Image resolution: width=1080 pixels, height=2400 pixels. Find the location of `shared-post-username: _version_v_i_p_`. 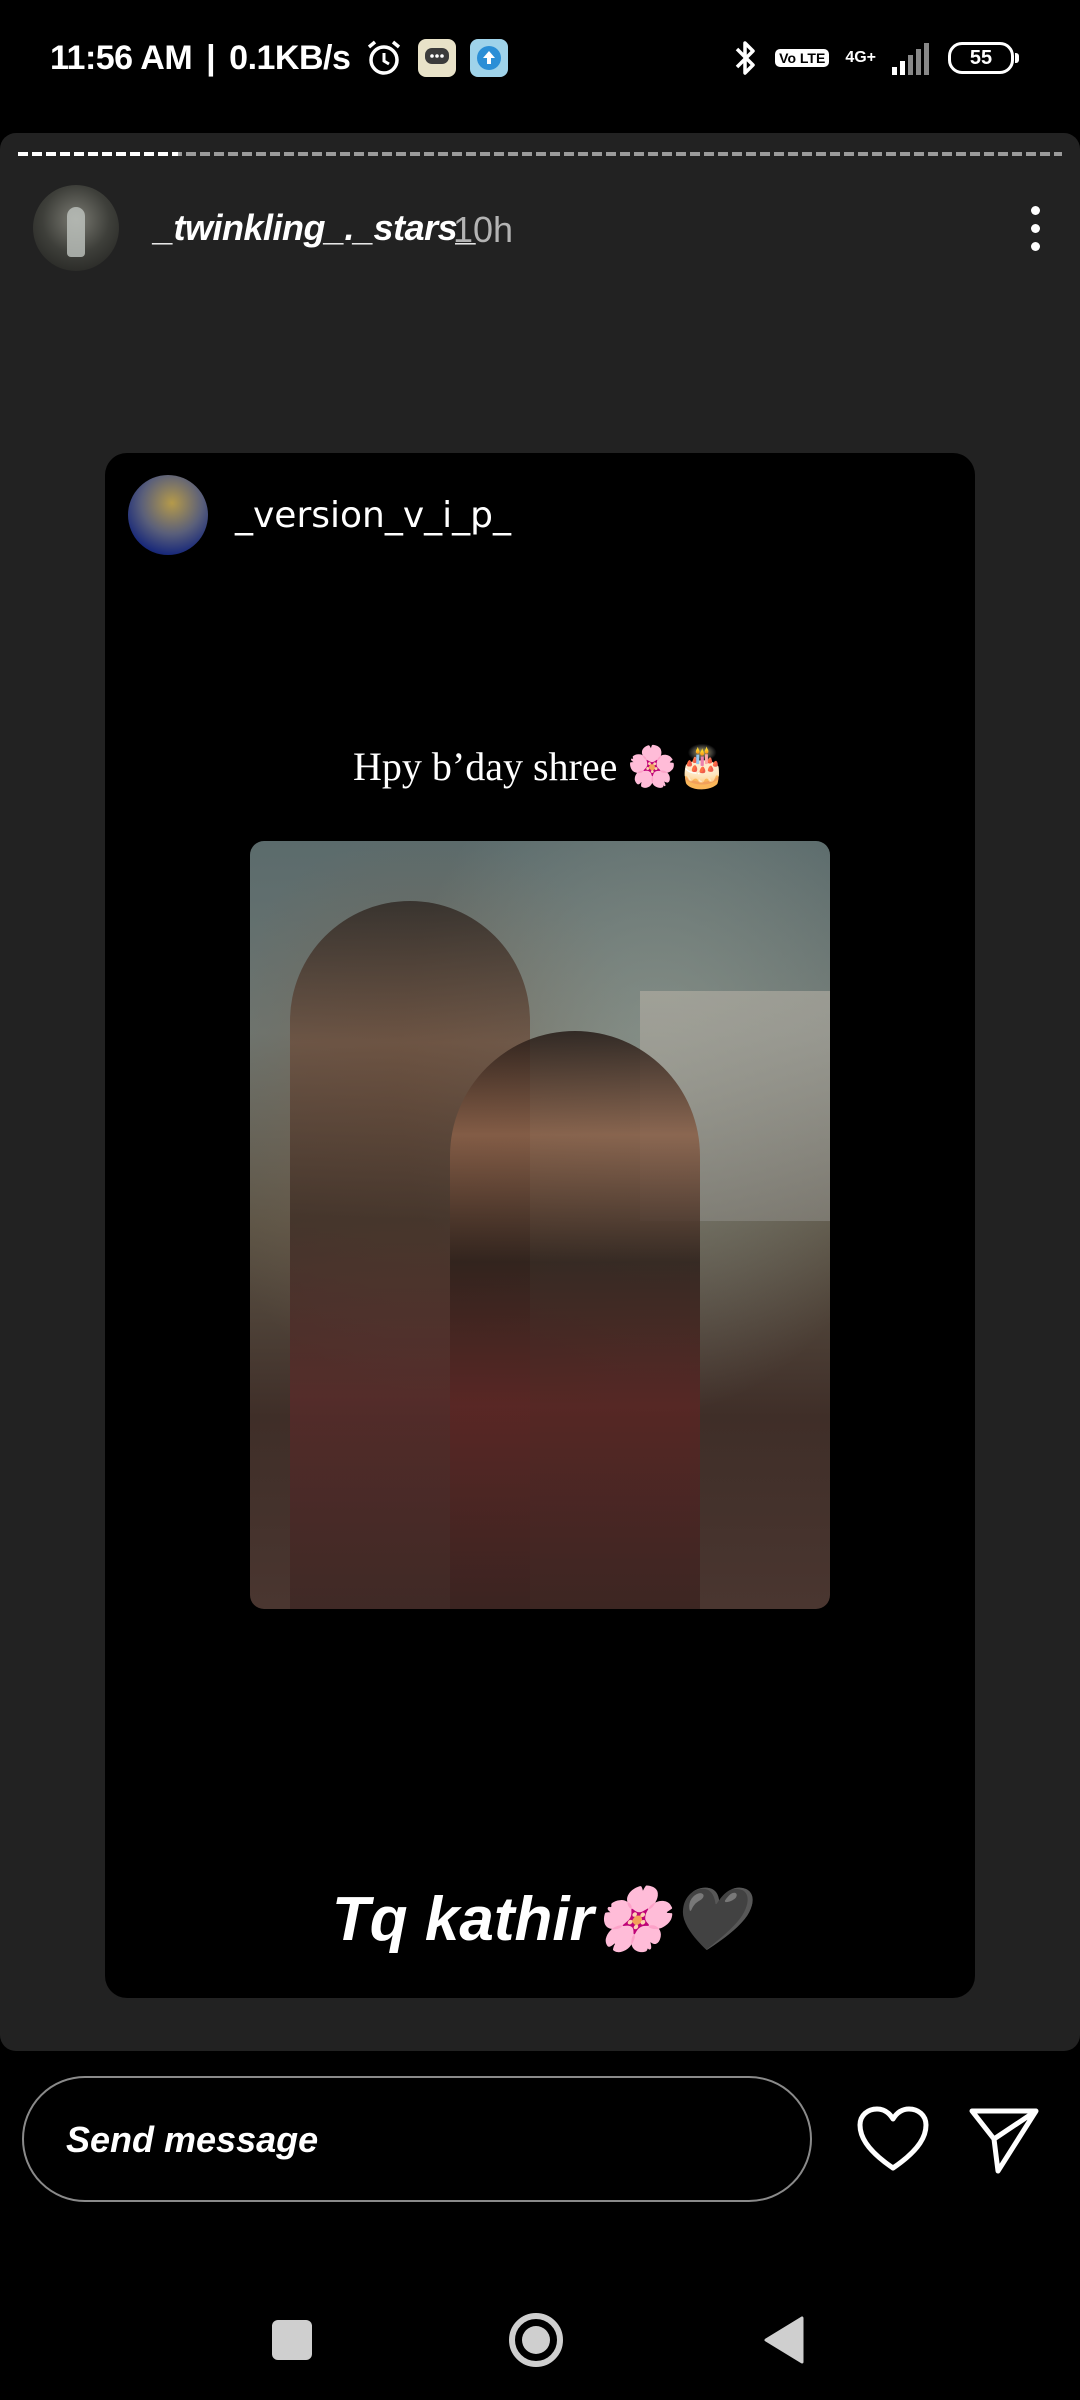

shared-post-username: _version_v_i_p_ is located at coordinates (373, 515).